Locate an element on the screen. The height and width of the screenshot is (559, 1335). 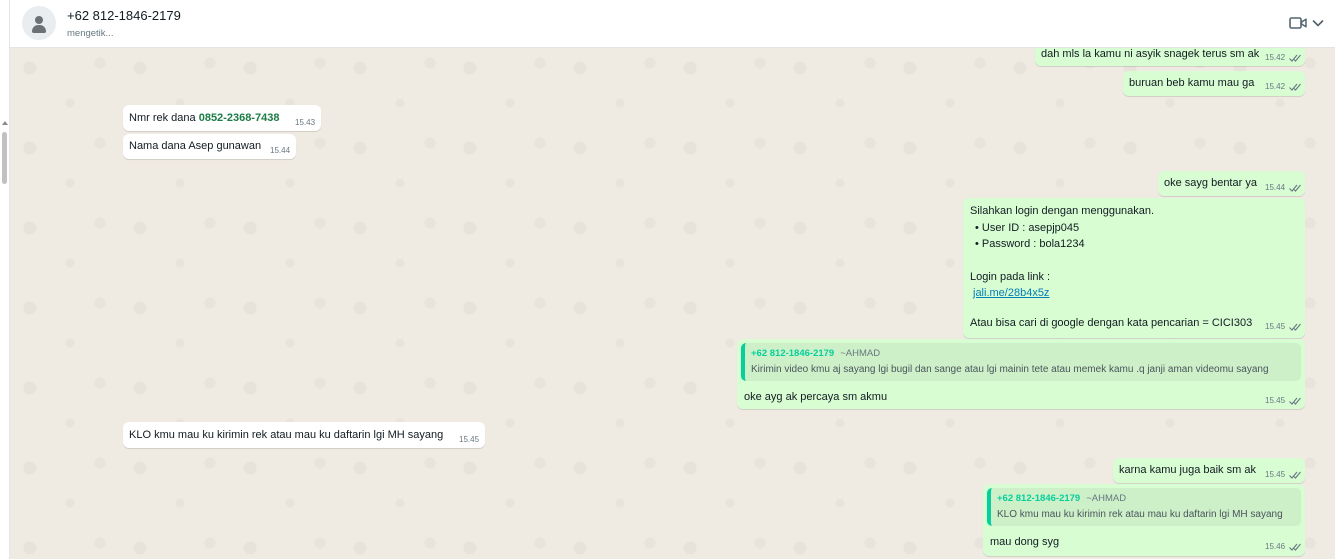
phone-number-highlight: 0852-2368-7438 is located at coordinates (239, 118).